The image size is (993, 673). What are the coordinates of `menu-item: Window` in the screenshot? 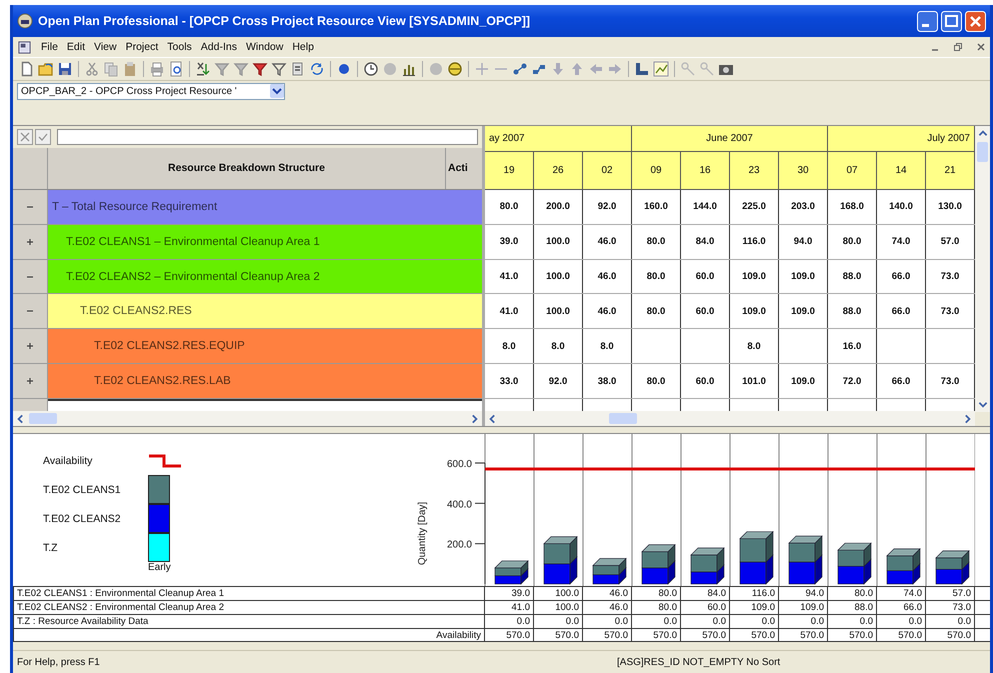 It's located at (265, 47).